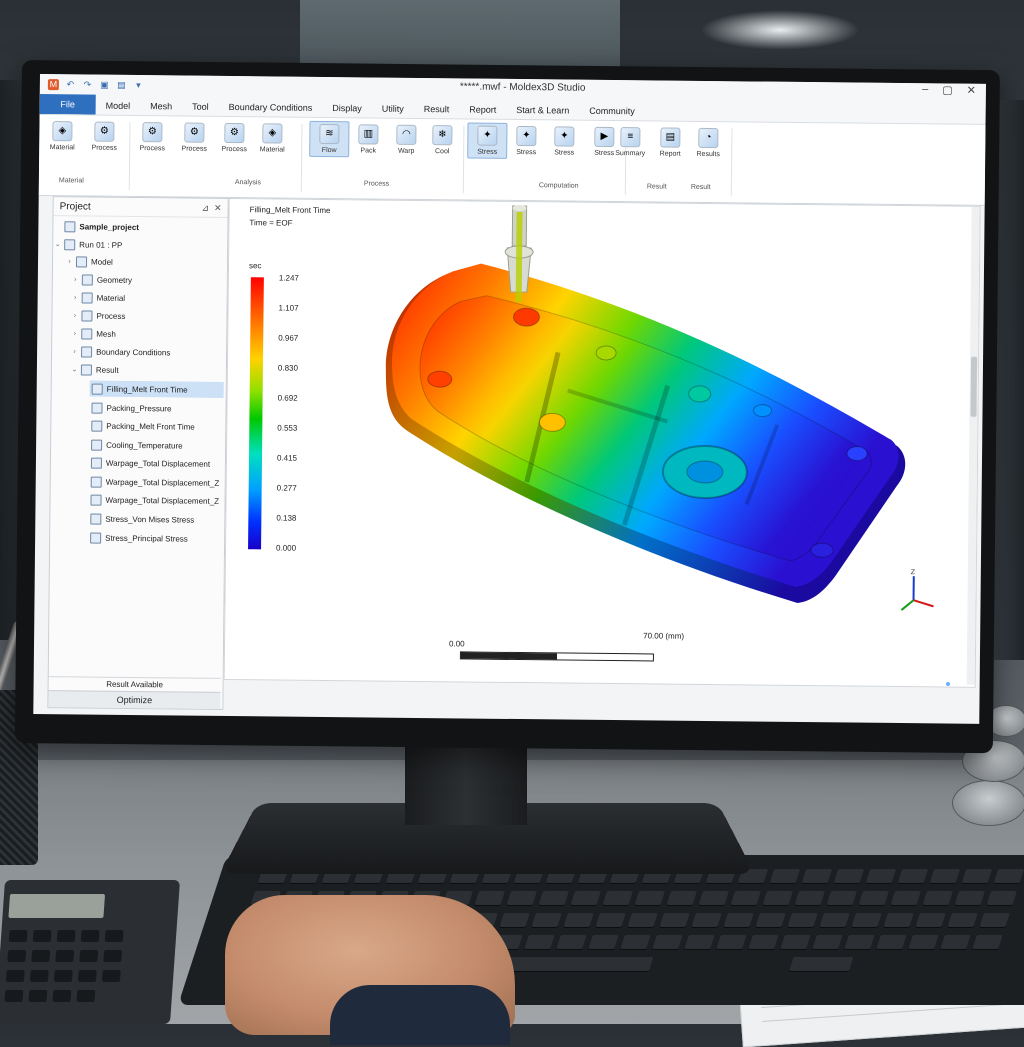 The width and height of the screenshot is (1024, 1047). What do you see at coordinates (153, 500) in the screenshot?
I see `tree-item-warpage-total-displacement-z-2: Warpage_Total Displacement_Z` at bounding box center [153, 500].